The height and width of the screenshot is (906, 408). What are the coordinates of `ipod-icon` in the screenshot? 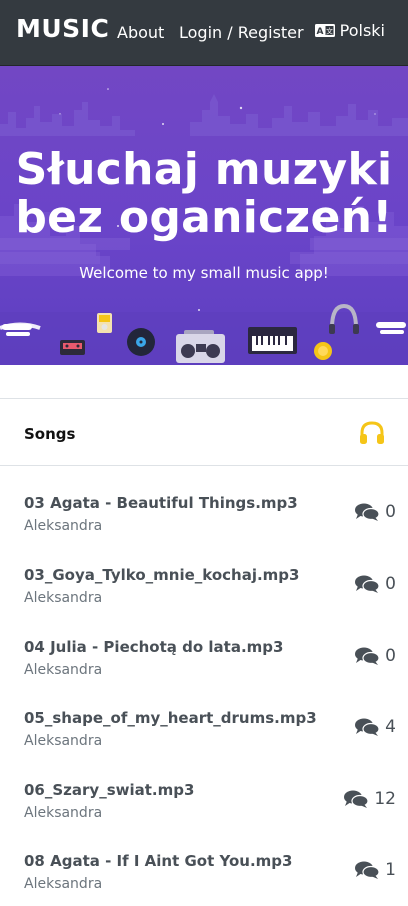 It's located at (104, 323).